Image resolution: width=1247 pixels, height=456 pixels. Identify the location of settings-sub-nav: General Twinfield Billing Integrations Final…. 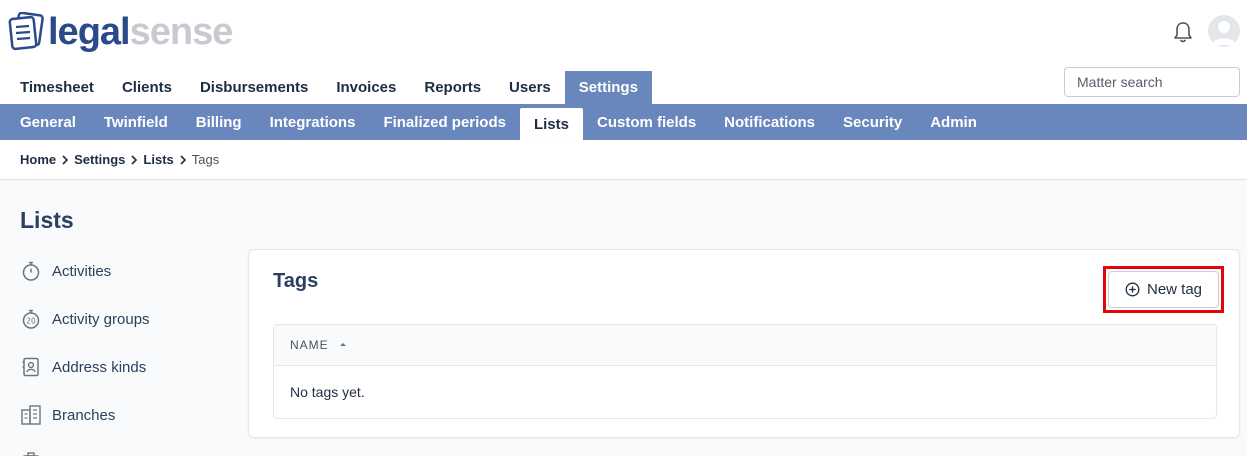
(623, 122).